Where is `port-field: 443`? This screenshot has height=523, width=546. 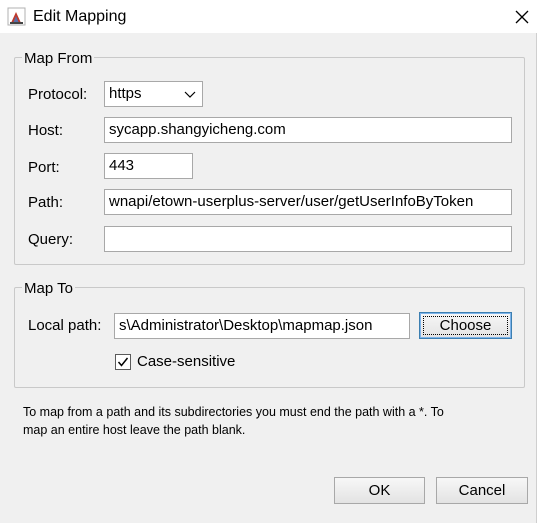 port-field: 443 is located at coordinates (148, 166).